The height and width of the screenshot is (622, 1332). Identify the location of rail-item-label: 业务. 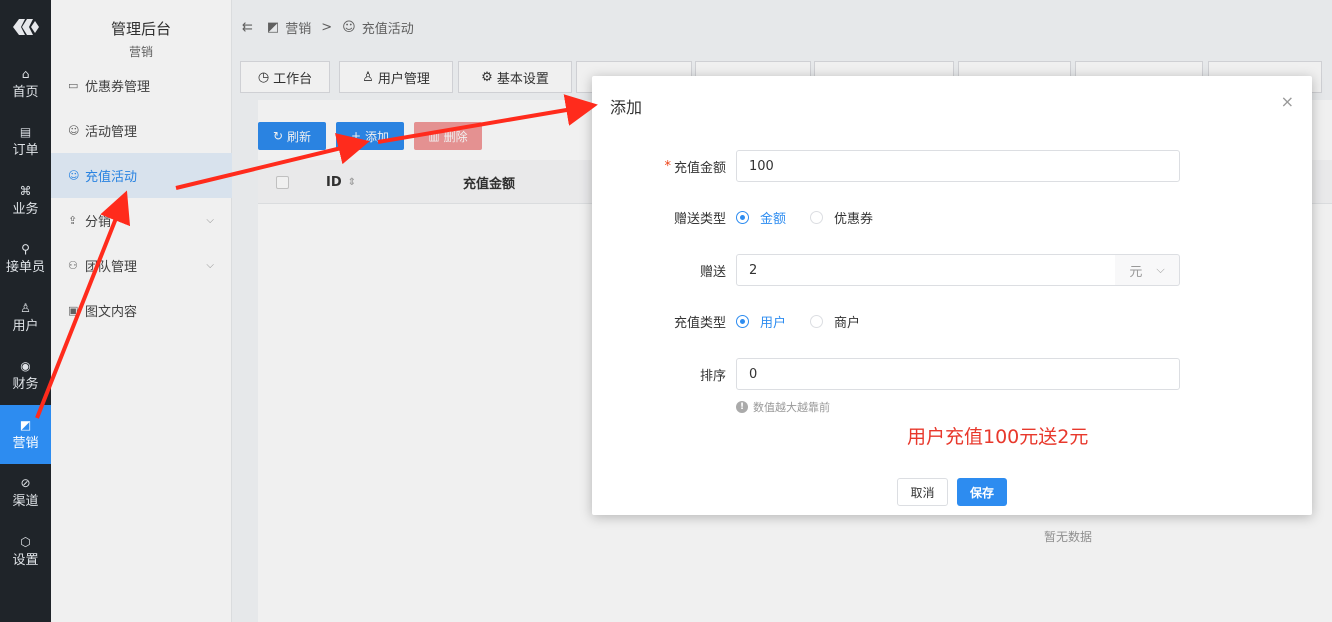
(25, 209).